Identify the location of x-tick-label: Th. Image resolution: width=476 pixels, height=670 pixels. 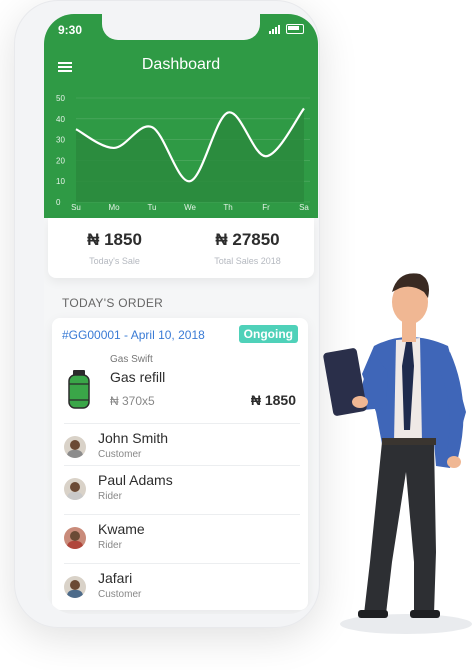
(227, 207).